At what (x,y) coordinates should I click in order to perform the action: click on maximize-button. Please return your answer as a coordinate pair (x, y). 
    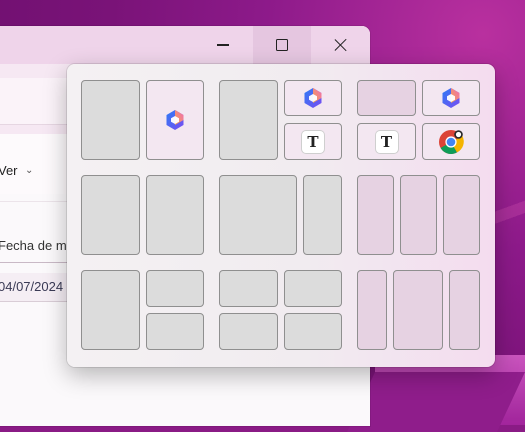
    Looking at the image, I should click on (282, 45).